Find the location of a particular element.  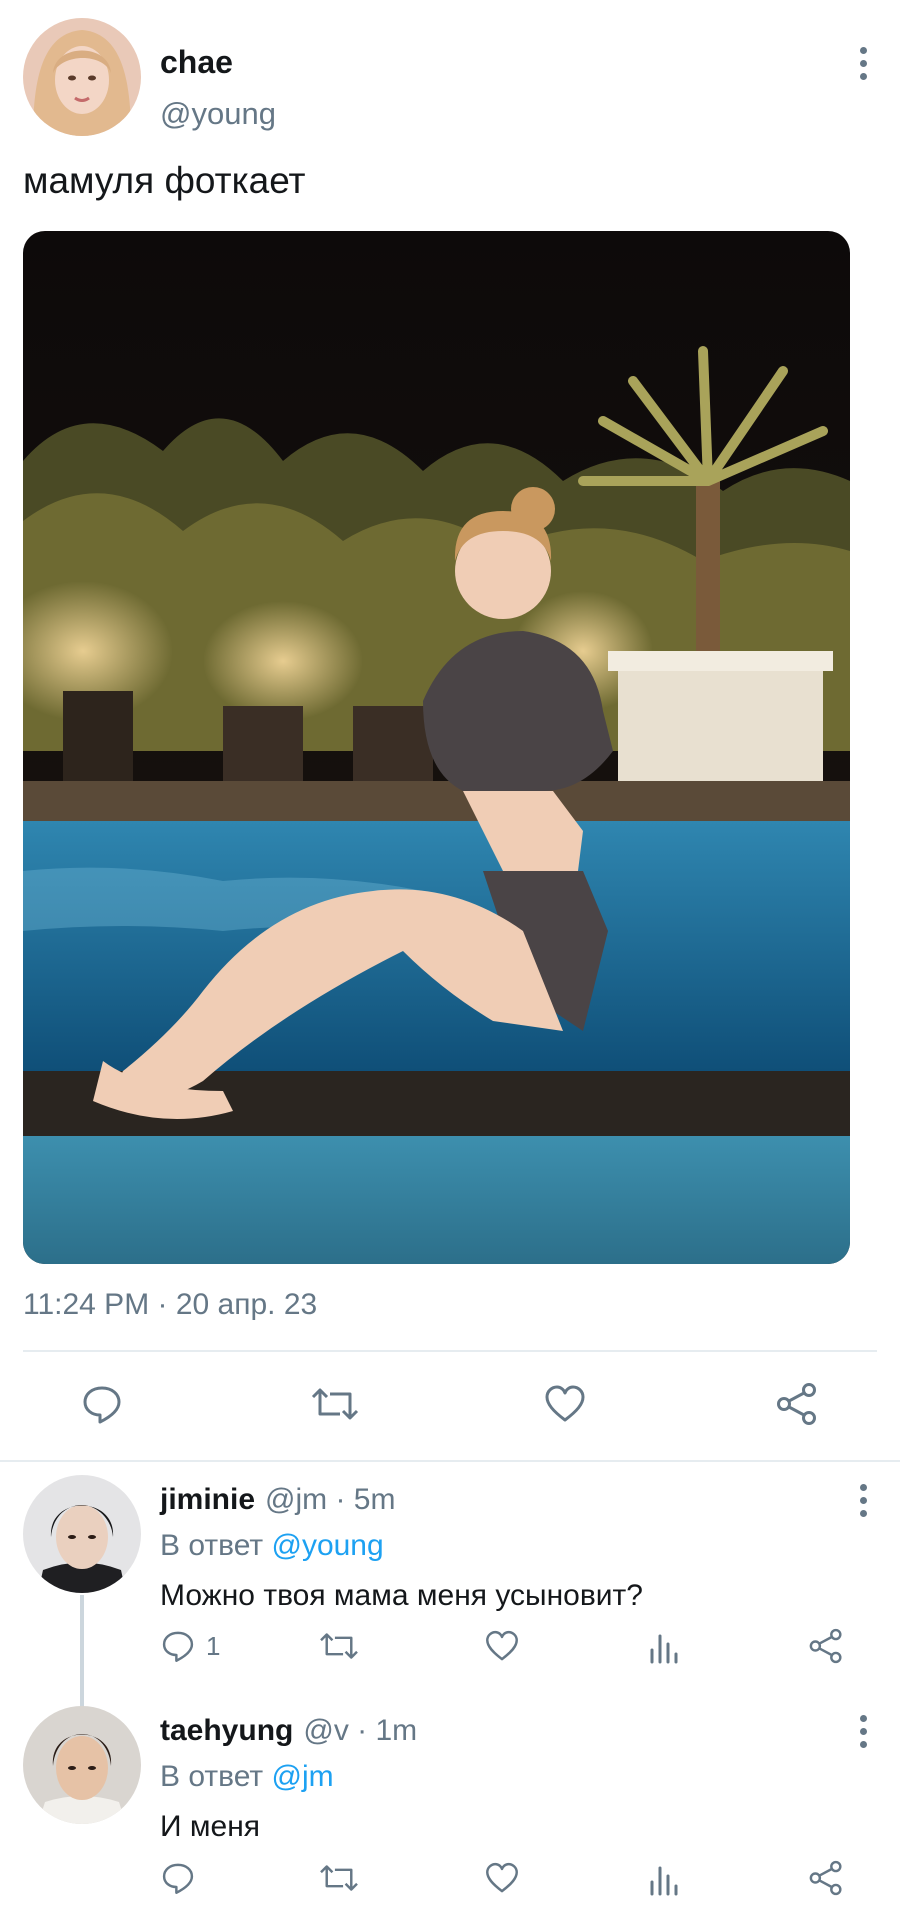

reply-actions is located at coordinates (450, 1882).